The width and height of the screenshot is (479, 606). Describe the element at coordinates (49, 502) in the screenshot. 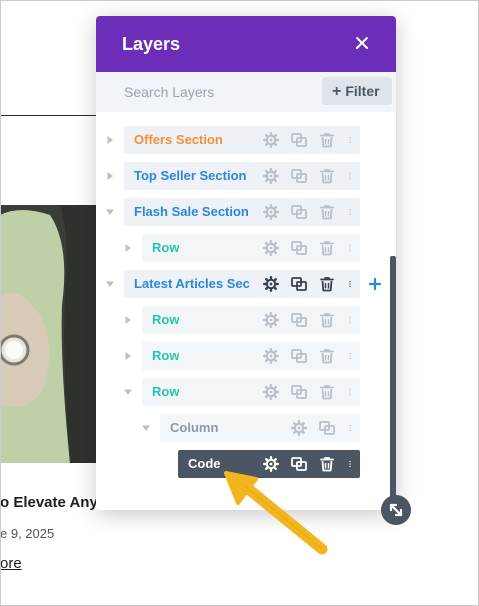

I see `article-title: o Elevate Any` at that location.